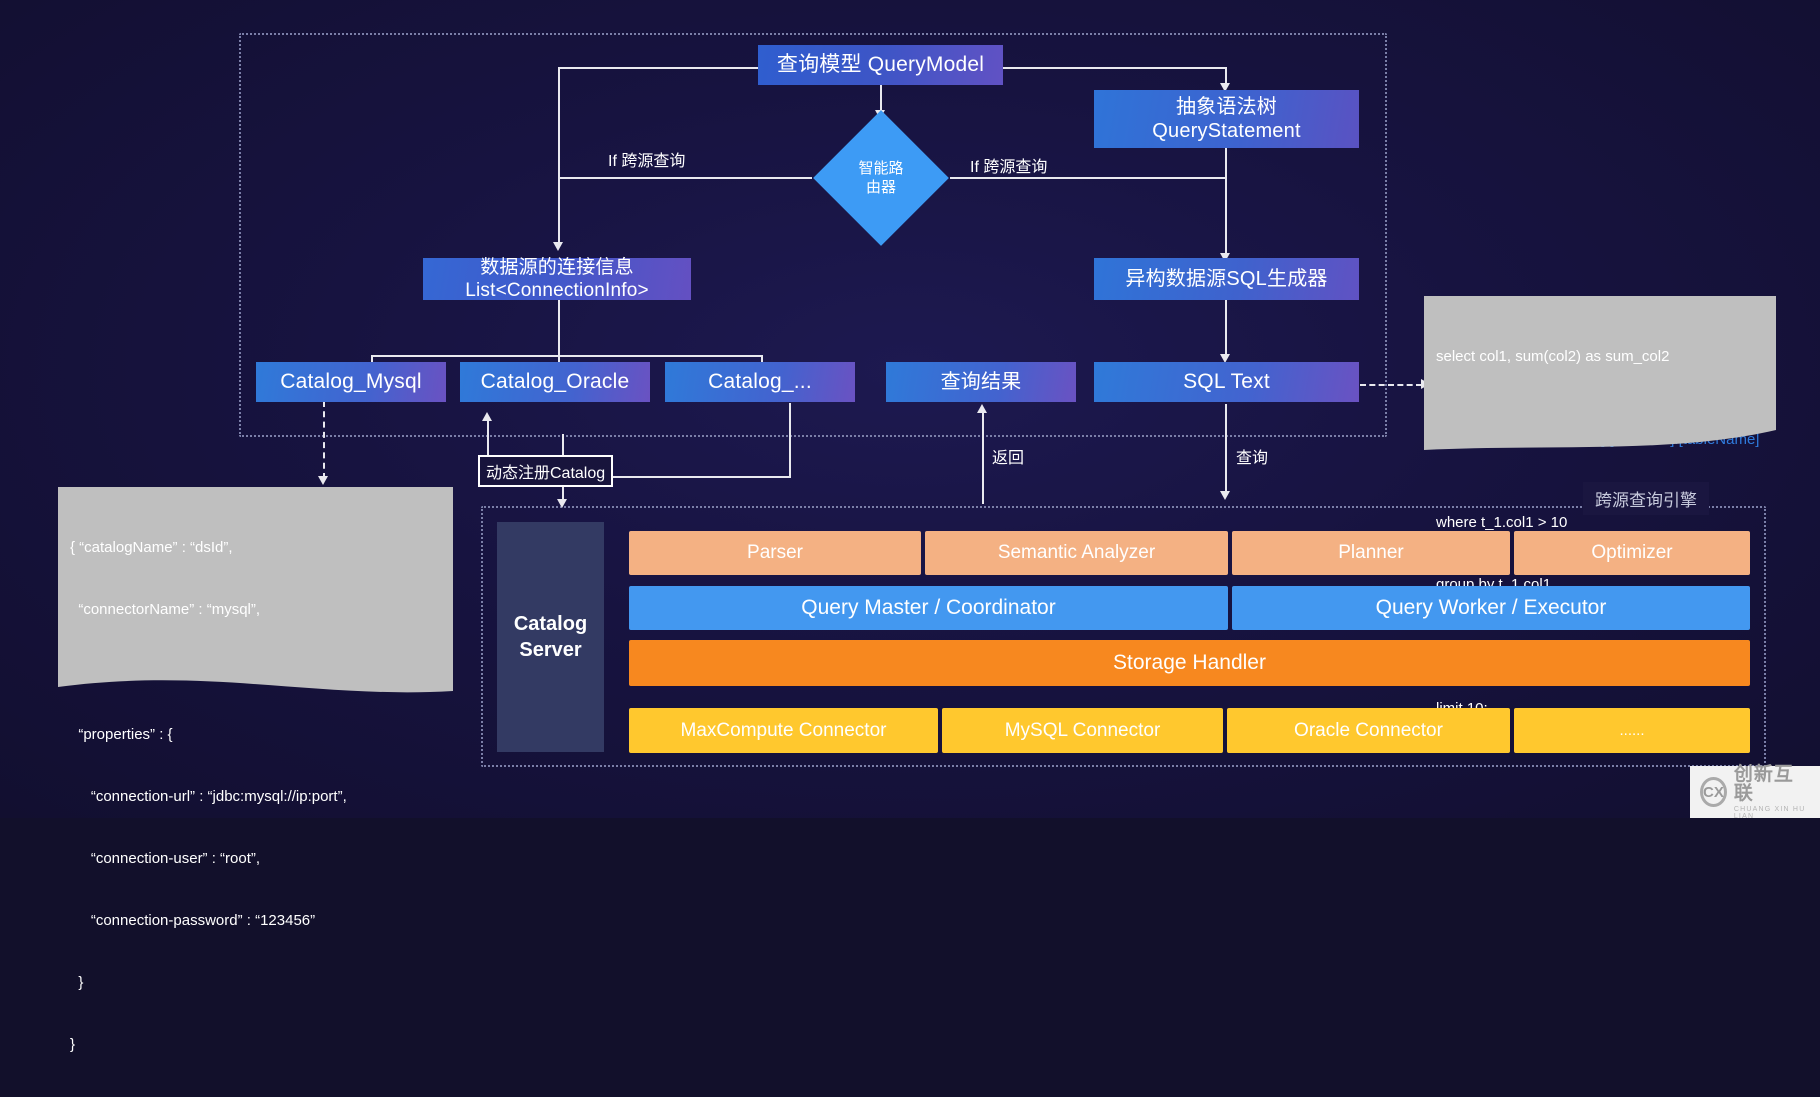  Describe the element at coordinates (121, 734) in the screenshot. I see `json-note-line4: “properties” : {` at that location.